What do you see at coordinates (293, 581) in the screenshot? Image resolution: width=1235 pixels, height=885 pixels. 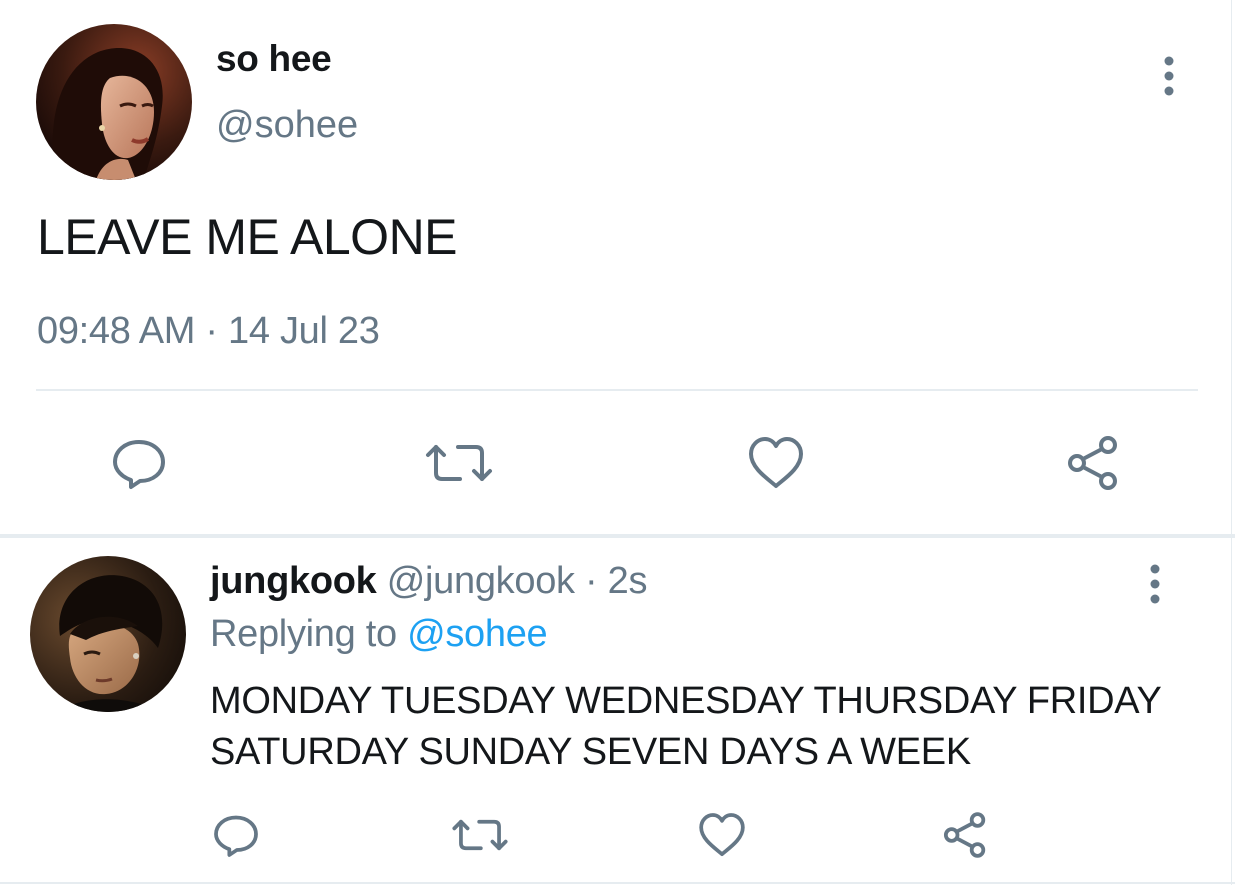 I see `reply-display-name: jungkook` at bounding box center [293, 581].